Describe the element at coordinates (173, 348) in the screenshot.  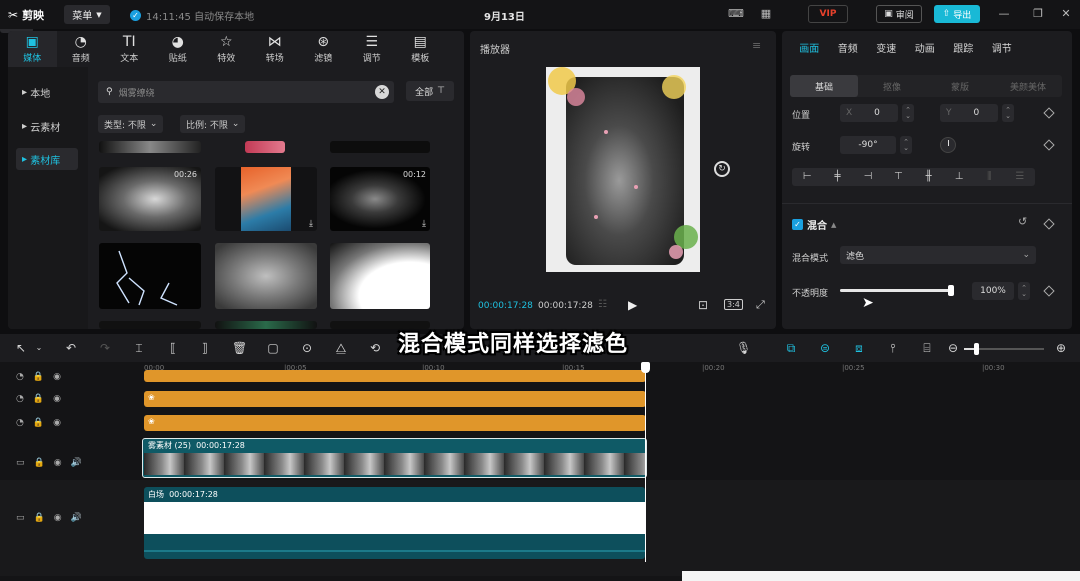
I see `trim-left-icon: ⟦` at that location.